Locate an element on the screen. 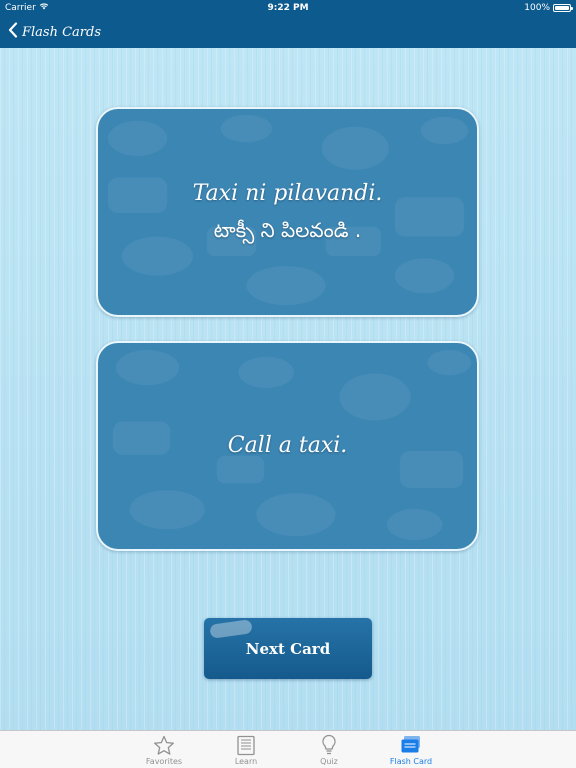 The image size is (576, 768). tab-quiz-label: Quiz is located at coordinates (329, 761).